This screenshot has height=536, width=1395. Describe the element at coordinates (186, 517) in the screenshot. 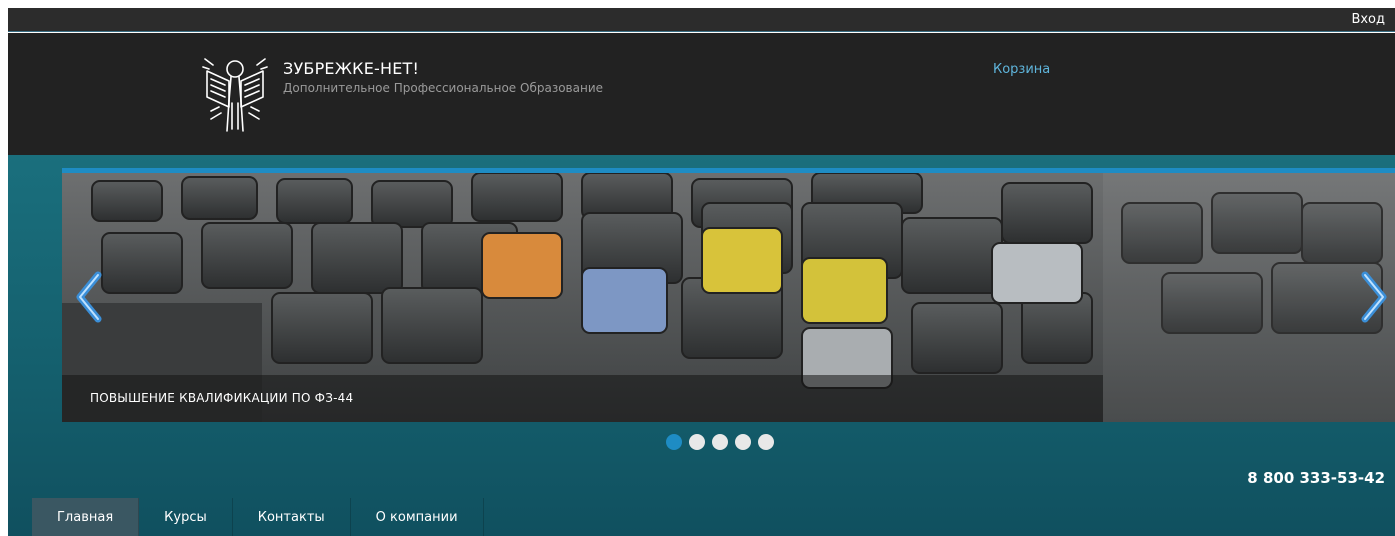

I see `nav-item-courses: Курсы` at that location.